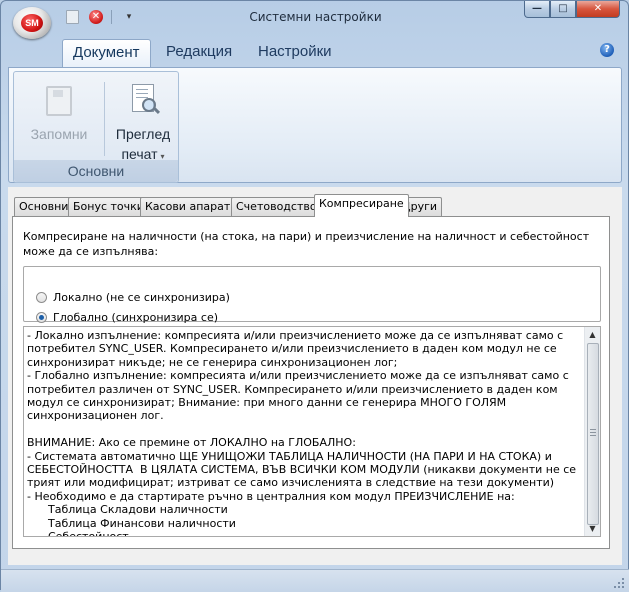  I want to click on tab-compression: Компресиране, so click(361, 205).